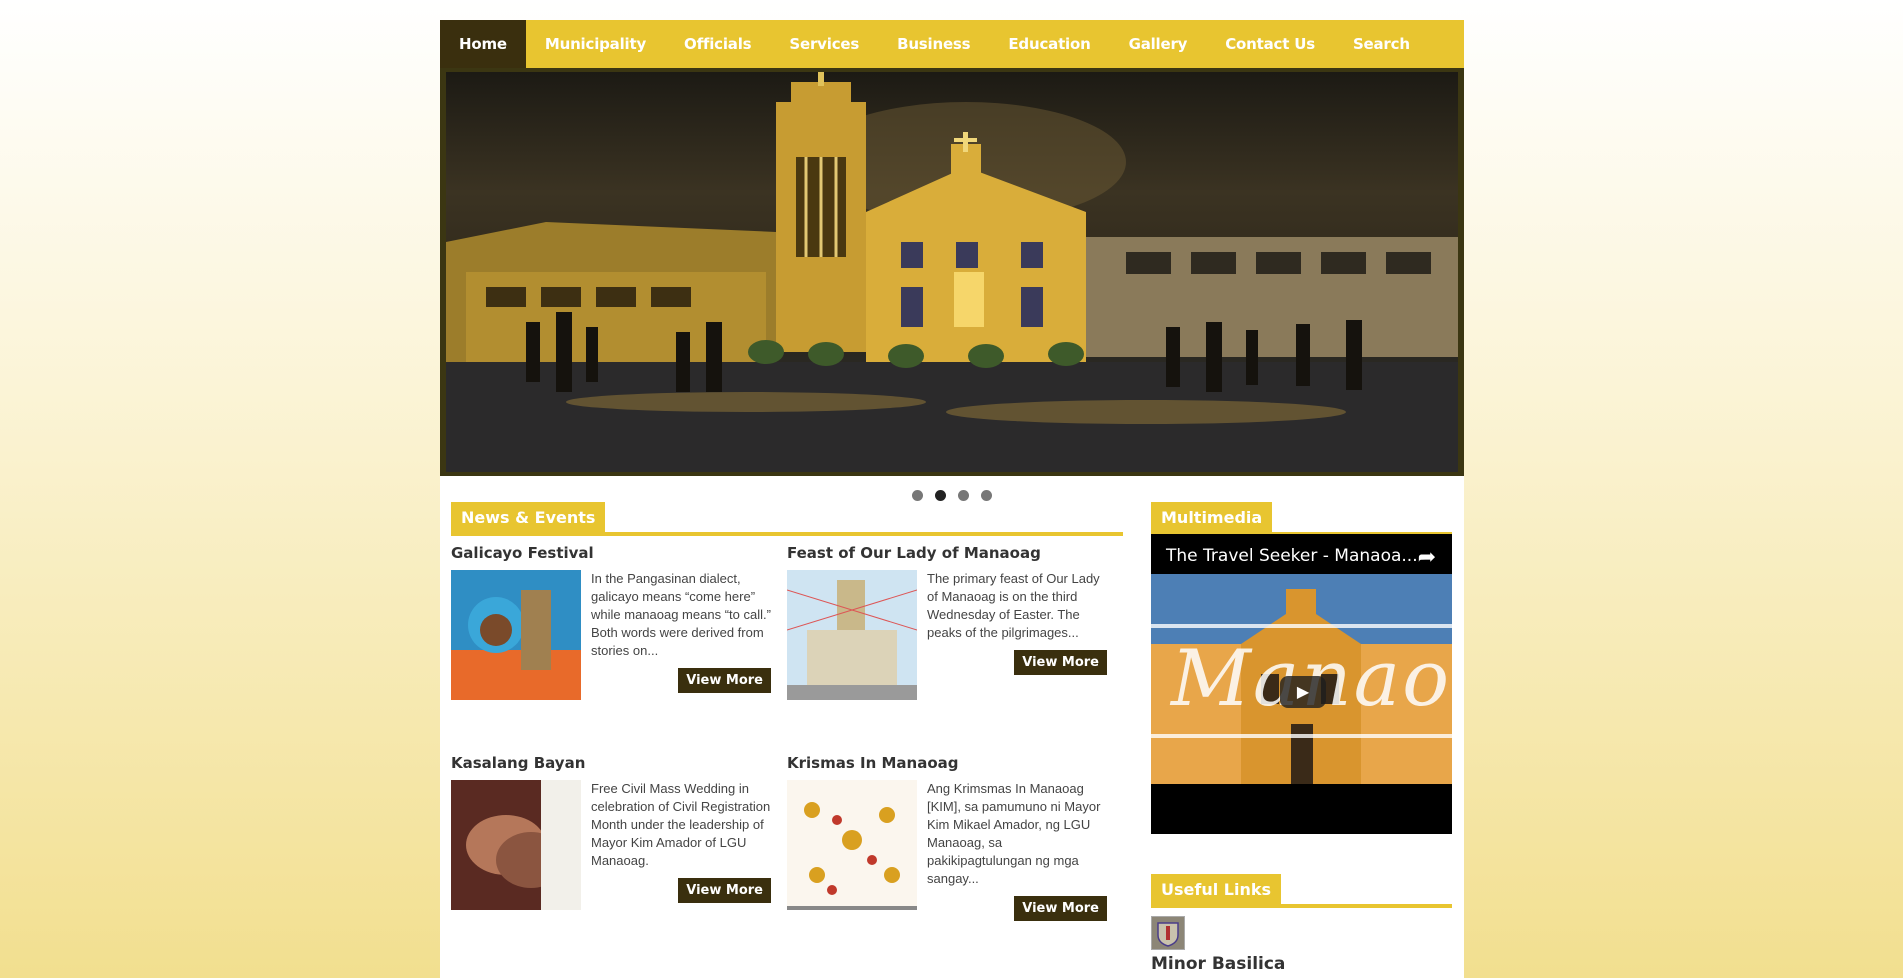 The image size is (1903, 978). Describe the element at coordinates (950, 553) in the screenshot. I see `news-item-title: Feast of Our Lady of Manaoag` at that location.